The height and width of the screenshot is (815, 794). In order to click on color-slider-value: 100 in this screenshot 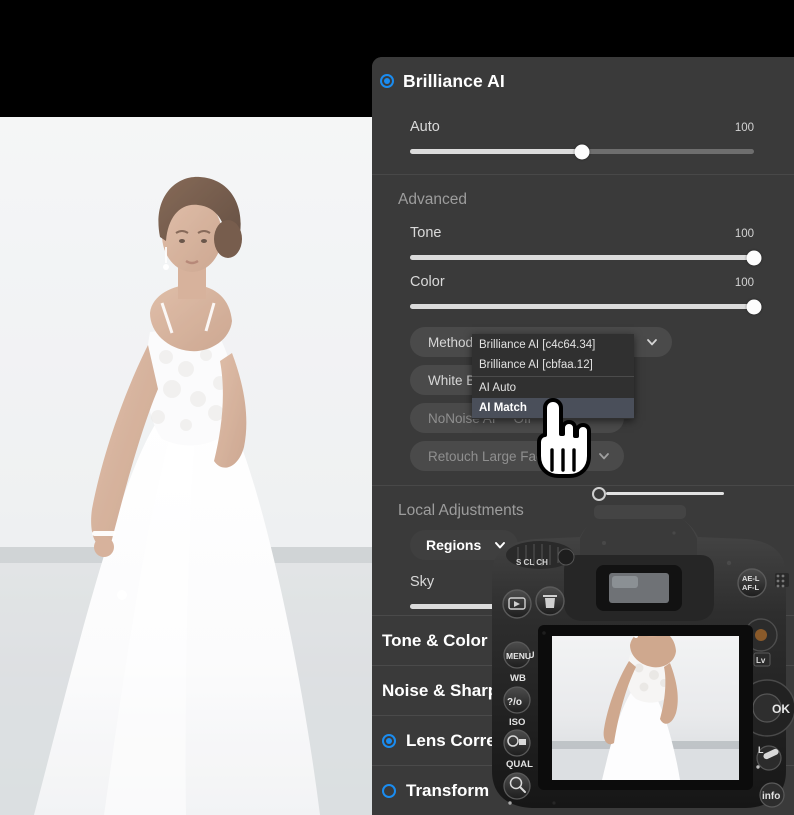, I will do `click(744, 283)`.